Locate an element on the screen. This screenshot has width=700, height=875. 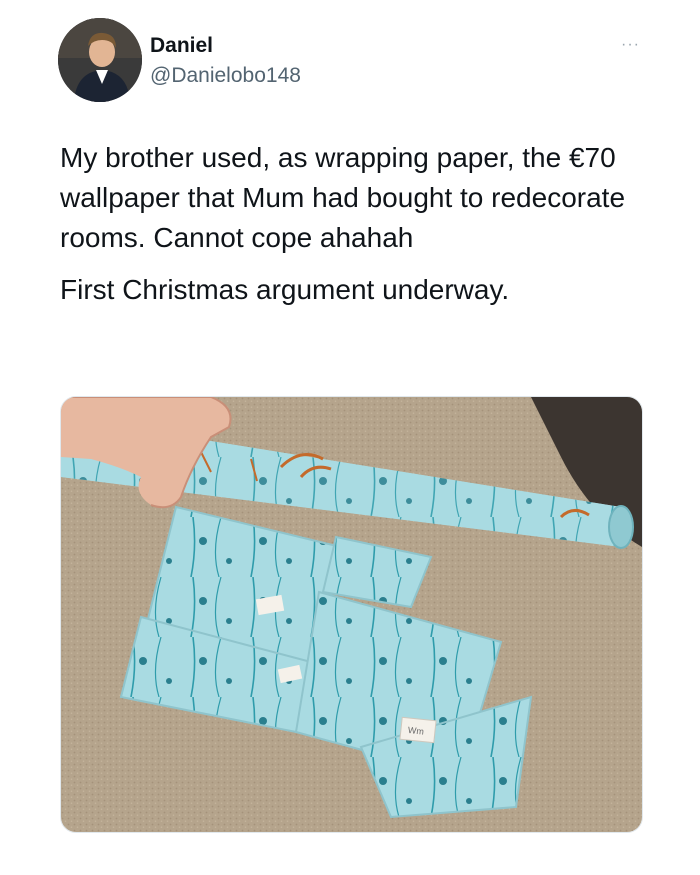
display-name: Daniel is located at coordinates (181, 46).